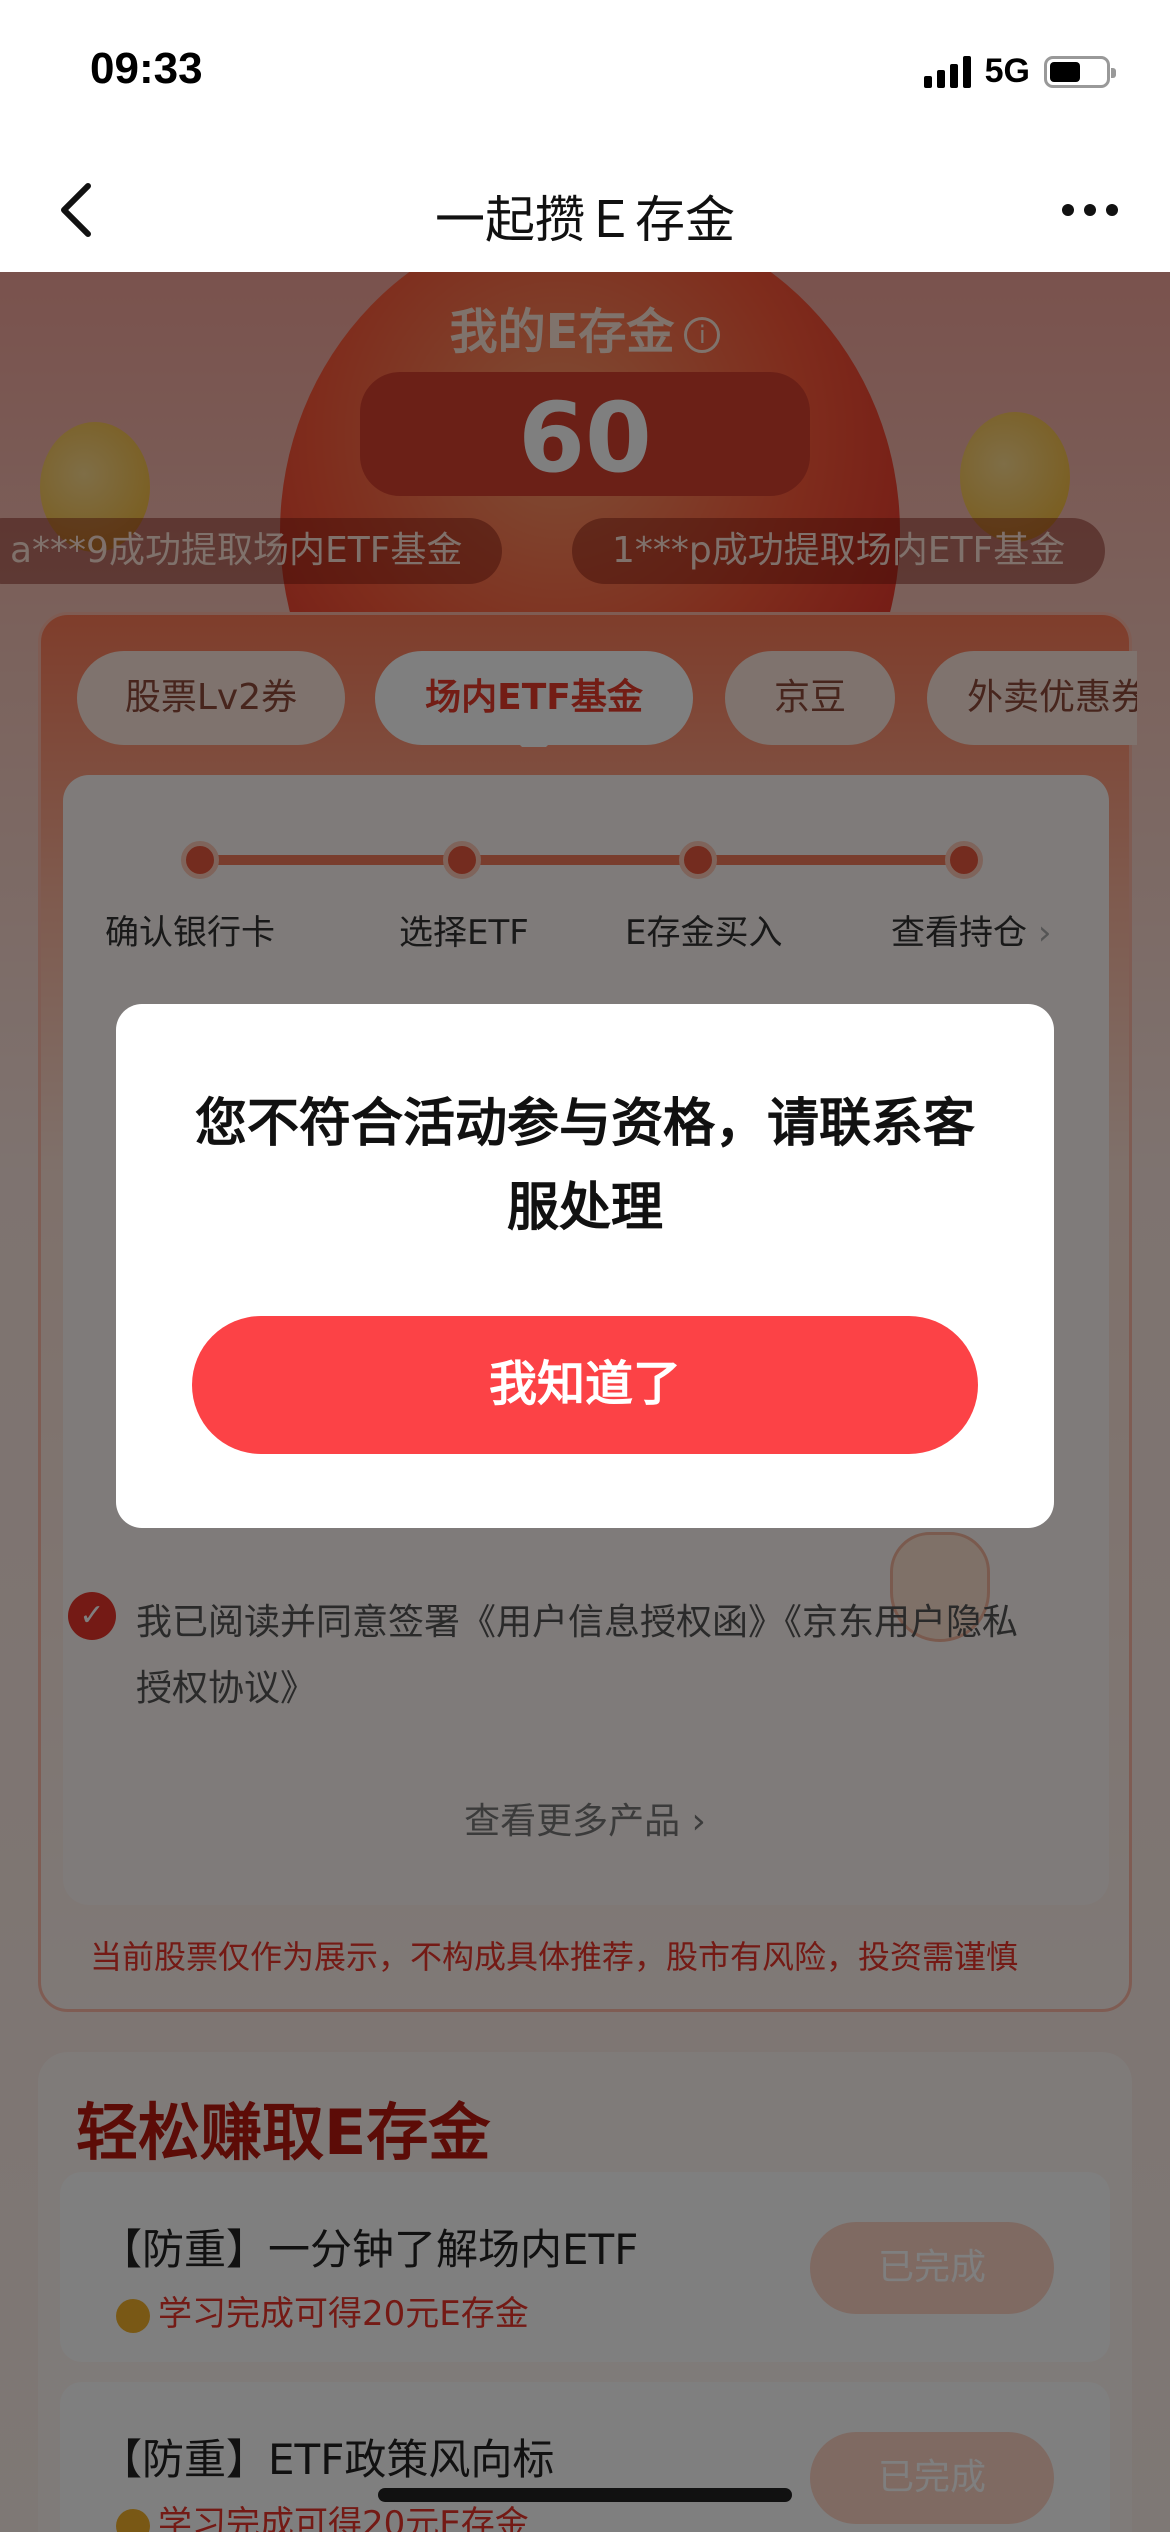 This screenshot has height=2532, width=1170. What do you see at coordinates (146, 68) in the screenshot?
I see `status-time: 09:33` at bounding box center [146, 68].